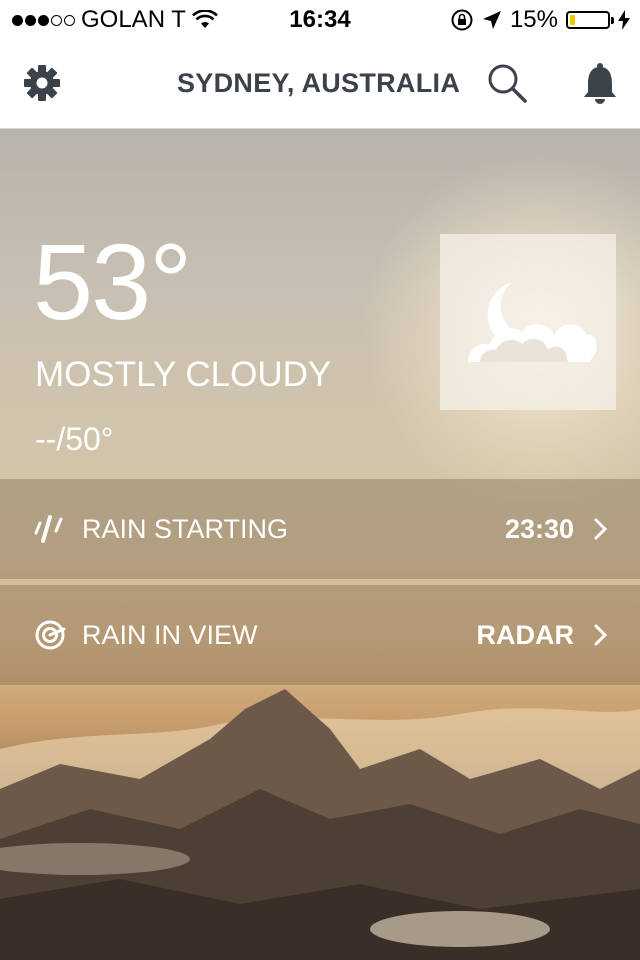 The height and width of the screenshot is (960, 640). I want to click on gear-icon, so click(42, 83).